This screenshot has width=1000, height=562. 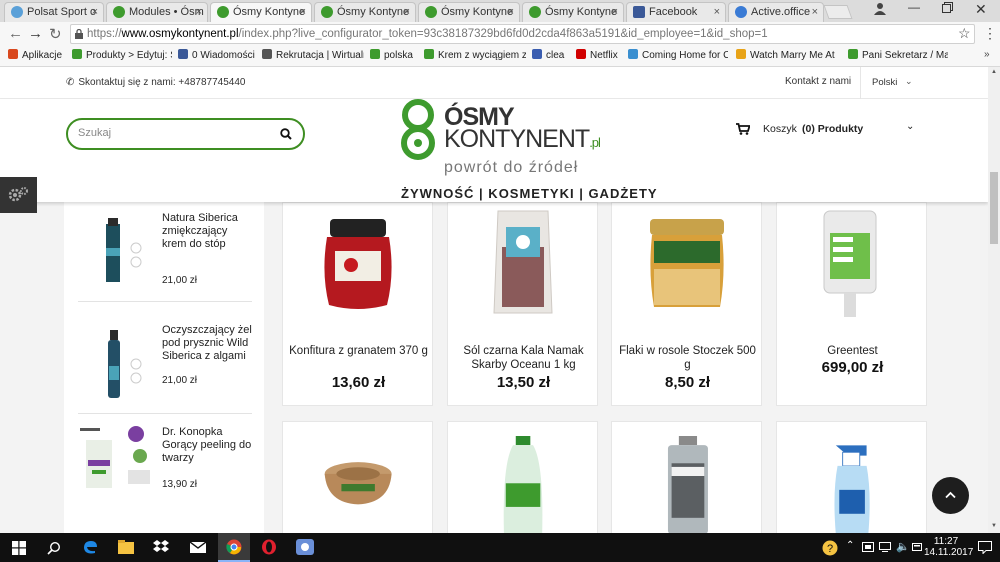 I want to click on product-name: Flaki w rosole Stoczek 500 g, so click(x=687, y=358).